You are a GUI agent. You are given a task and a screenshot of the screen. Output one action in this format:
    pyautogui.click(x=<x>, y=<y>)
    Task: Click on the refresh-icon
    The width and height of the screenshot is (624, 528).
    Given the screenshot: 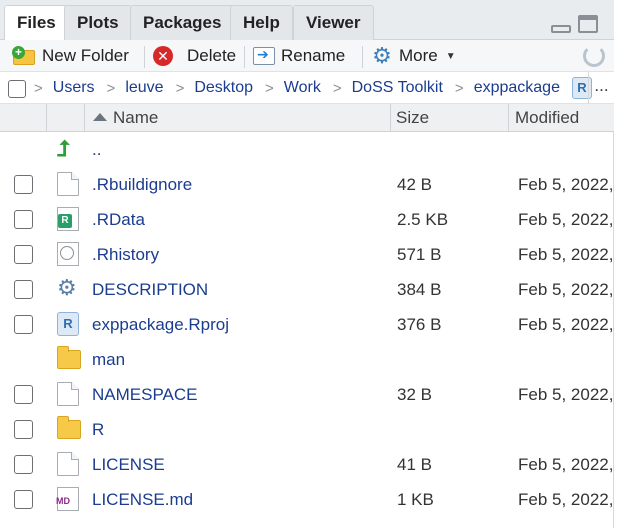 What is the action you would take?
    pyautogui.click(x=594, y=56)
    